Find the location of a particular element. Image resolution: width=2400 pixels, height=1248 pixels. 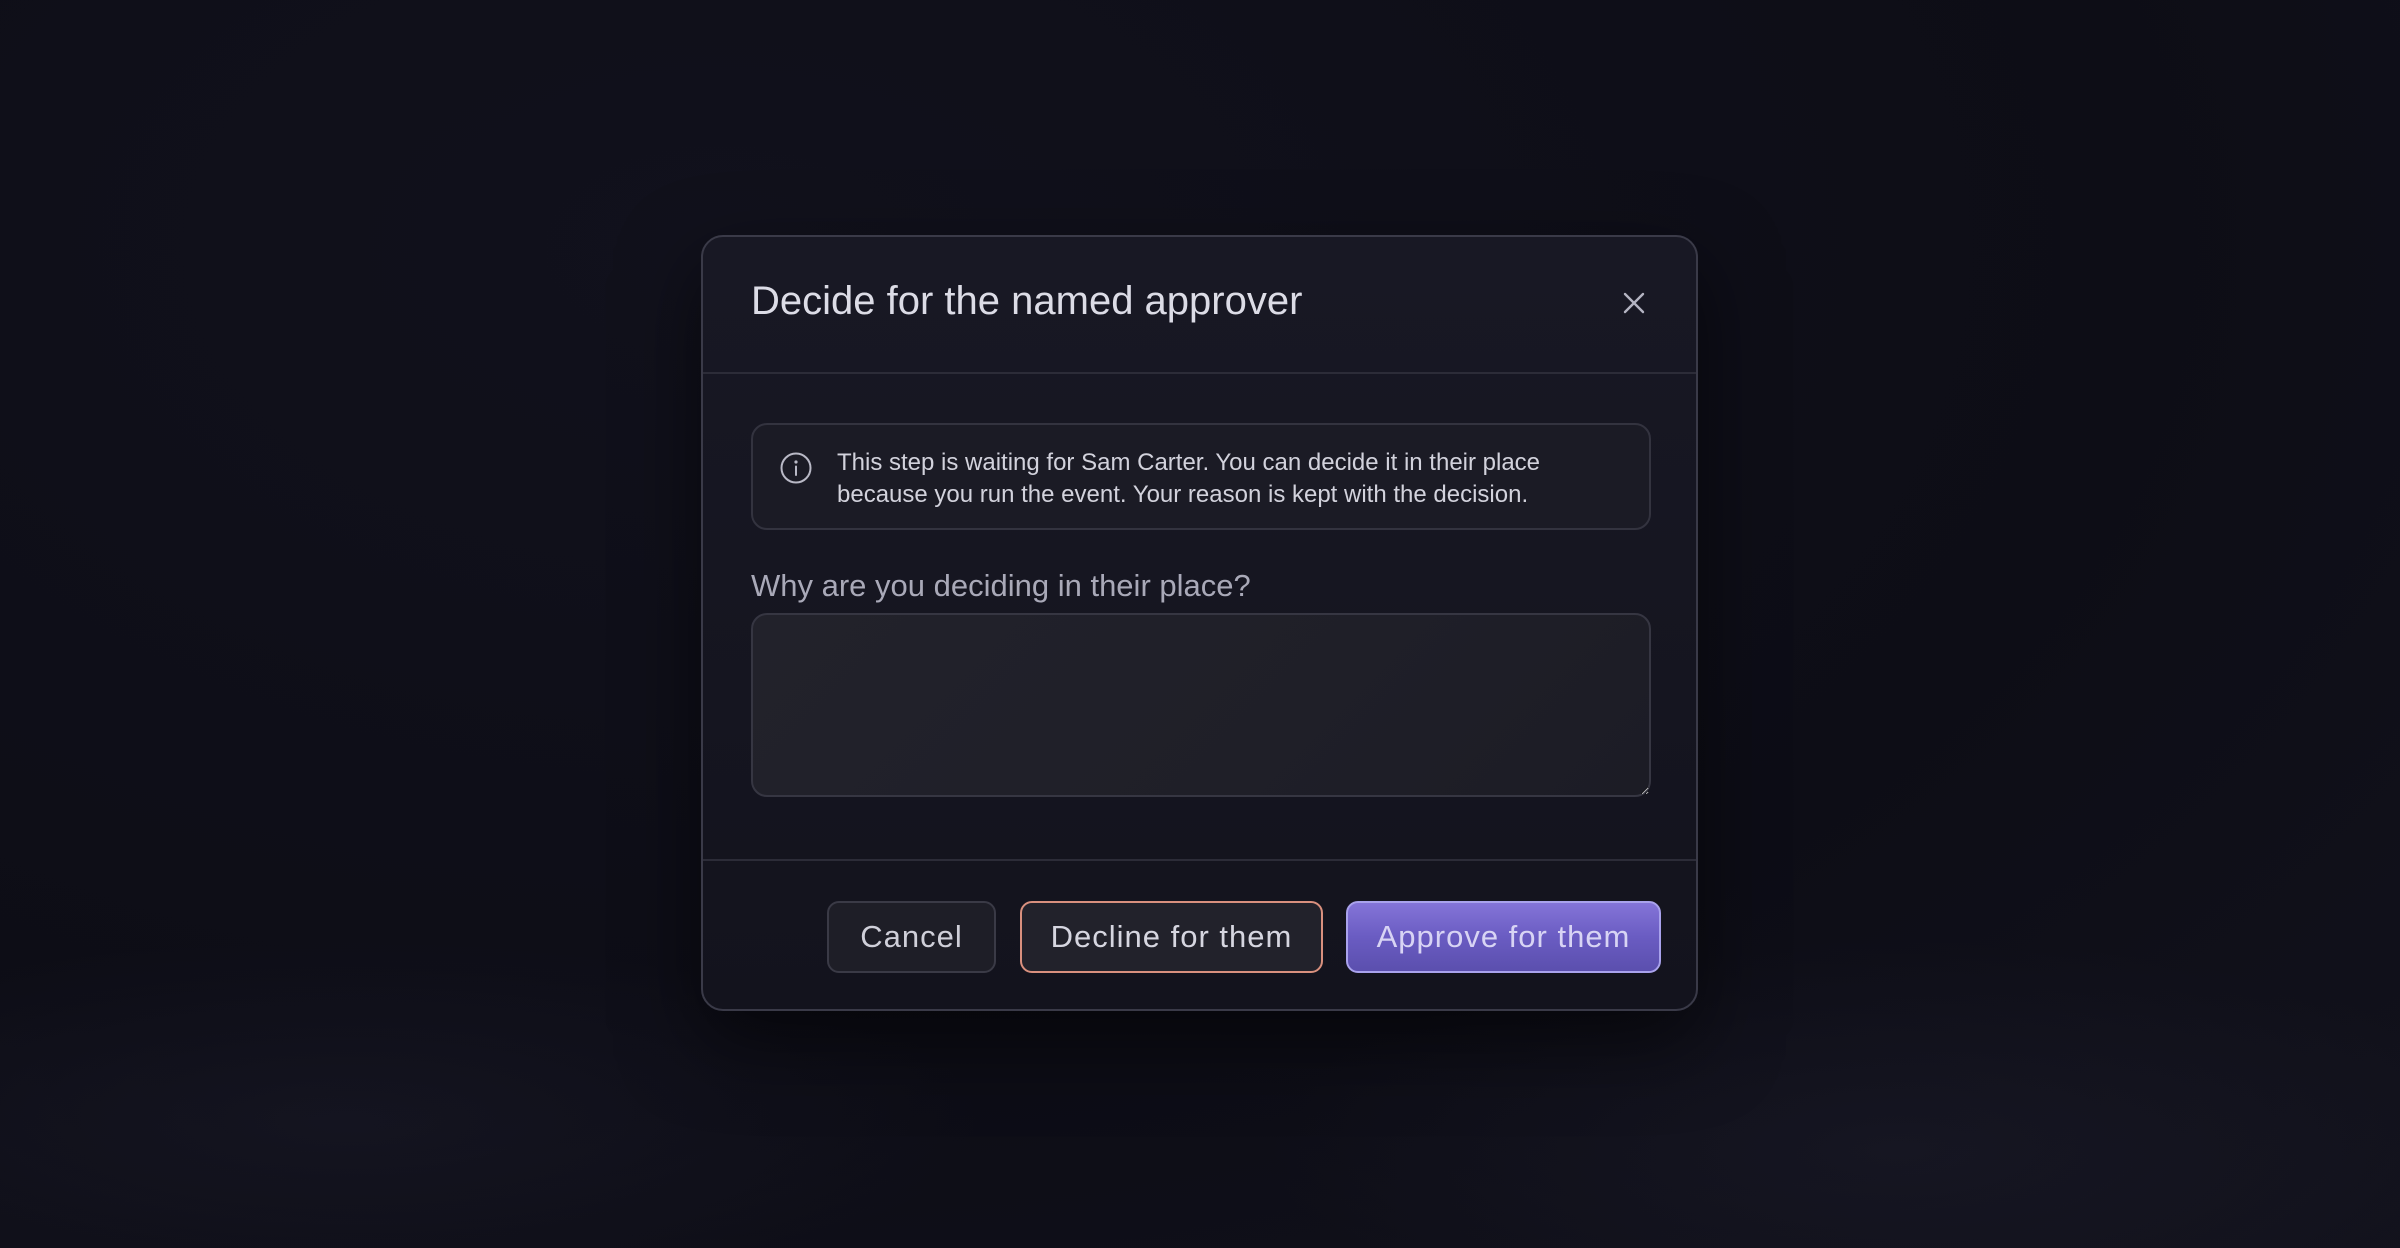

info-icon is located at coordinates (796, 468).